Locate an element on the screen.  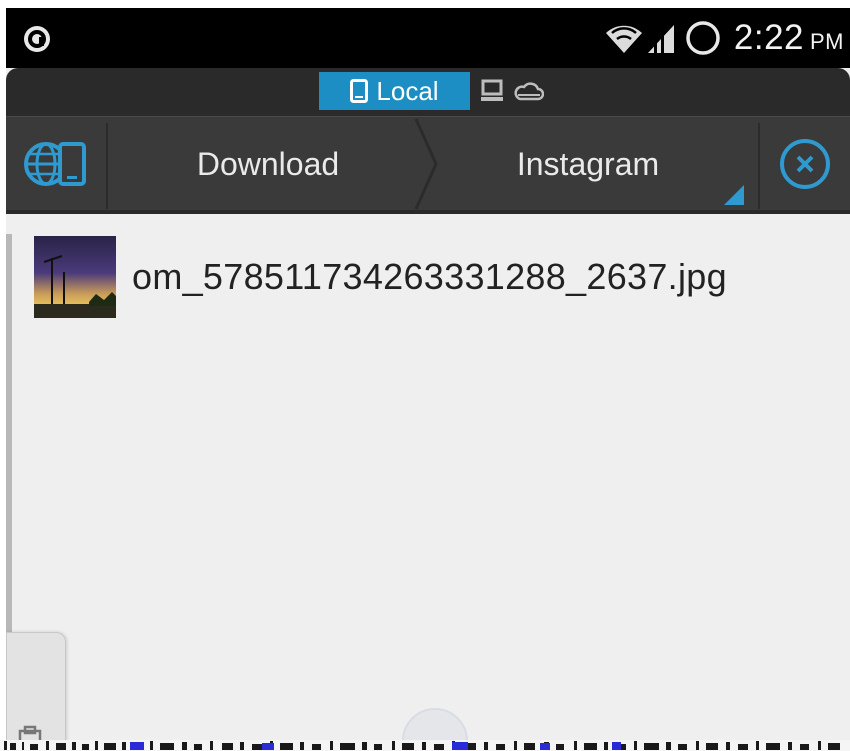
location-tabs: Local is located at coordinates (428, 92).